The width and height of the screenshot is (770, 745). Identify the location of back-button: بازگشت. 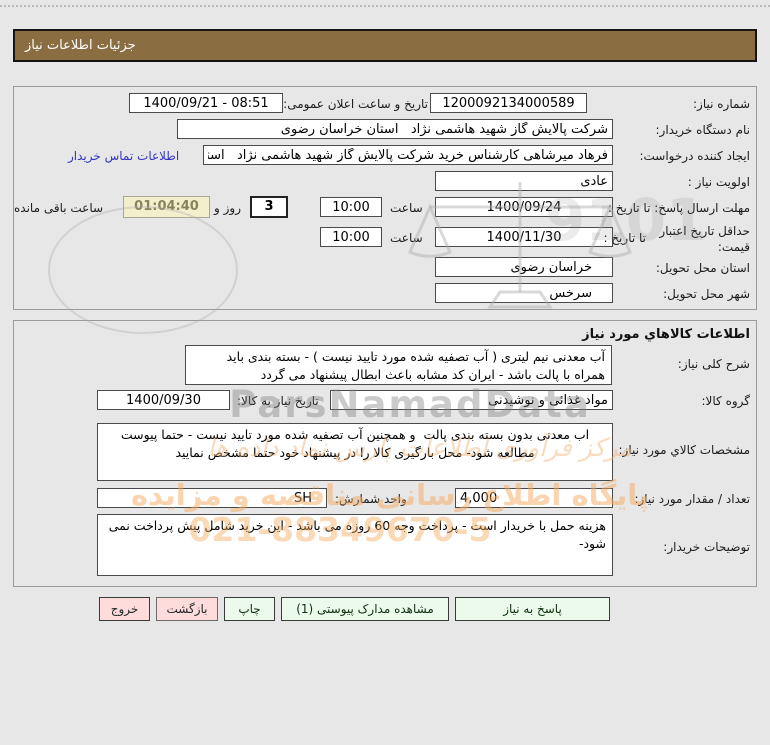
(187, 609).